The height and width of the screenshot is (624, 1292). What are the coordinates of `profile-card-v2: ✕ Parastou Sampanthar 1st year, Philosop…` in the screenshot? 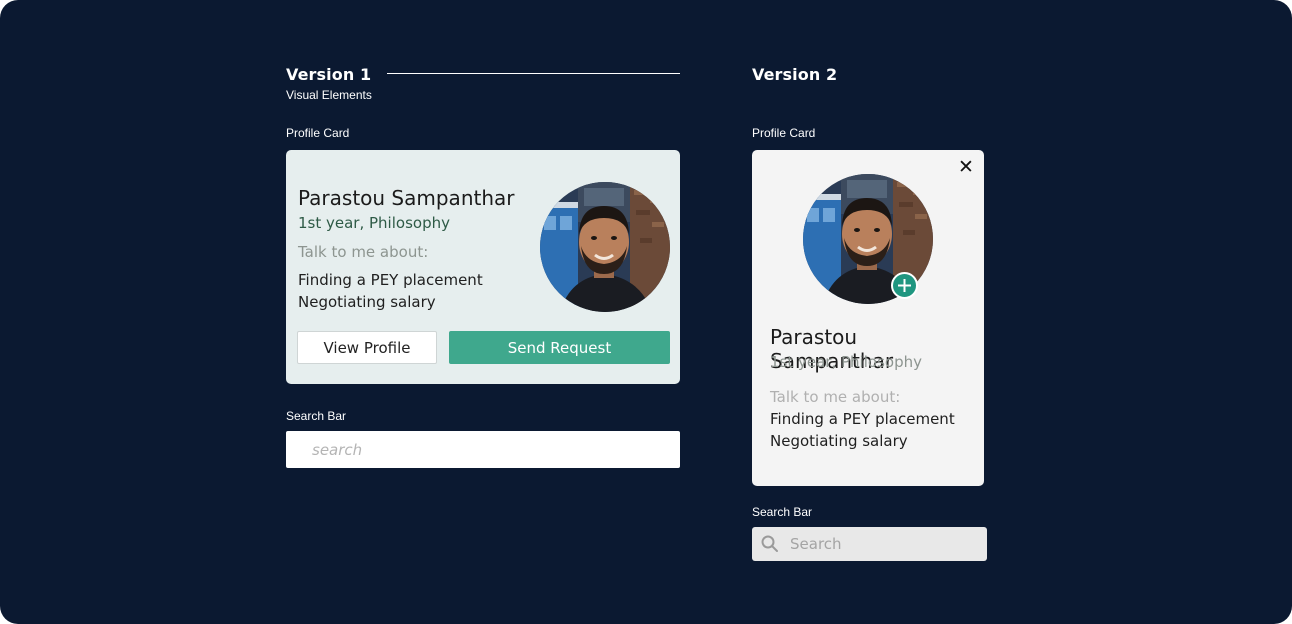 It's located at (868, 318).